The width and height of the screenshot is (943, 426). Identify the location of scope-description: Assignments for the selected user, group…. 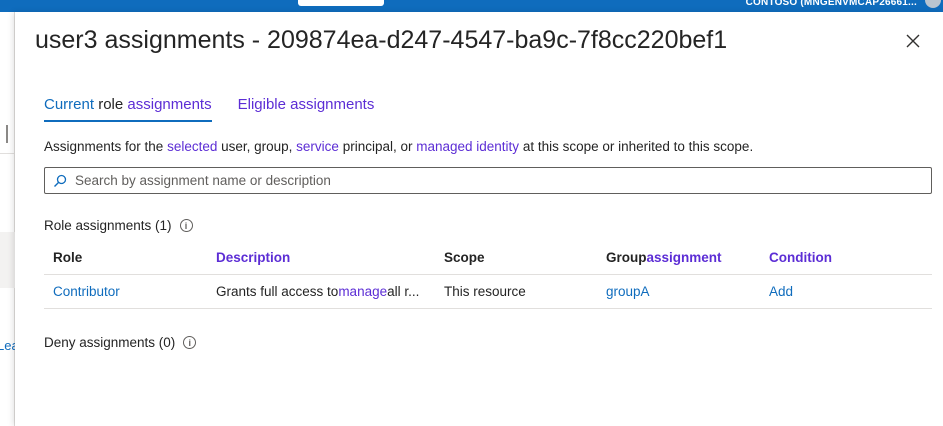
(398, 146).